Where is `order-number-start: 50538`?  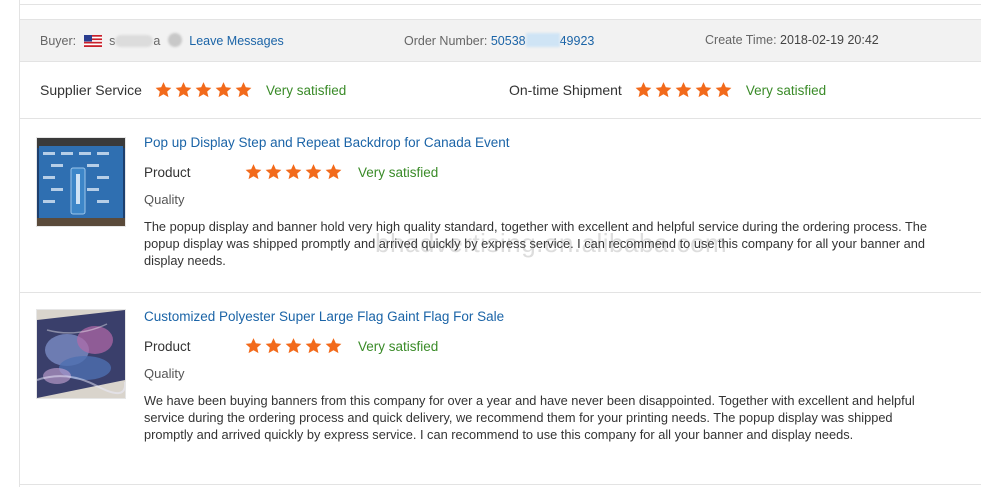 order-number-start: 50538 is located at coordinates (508, 41).